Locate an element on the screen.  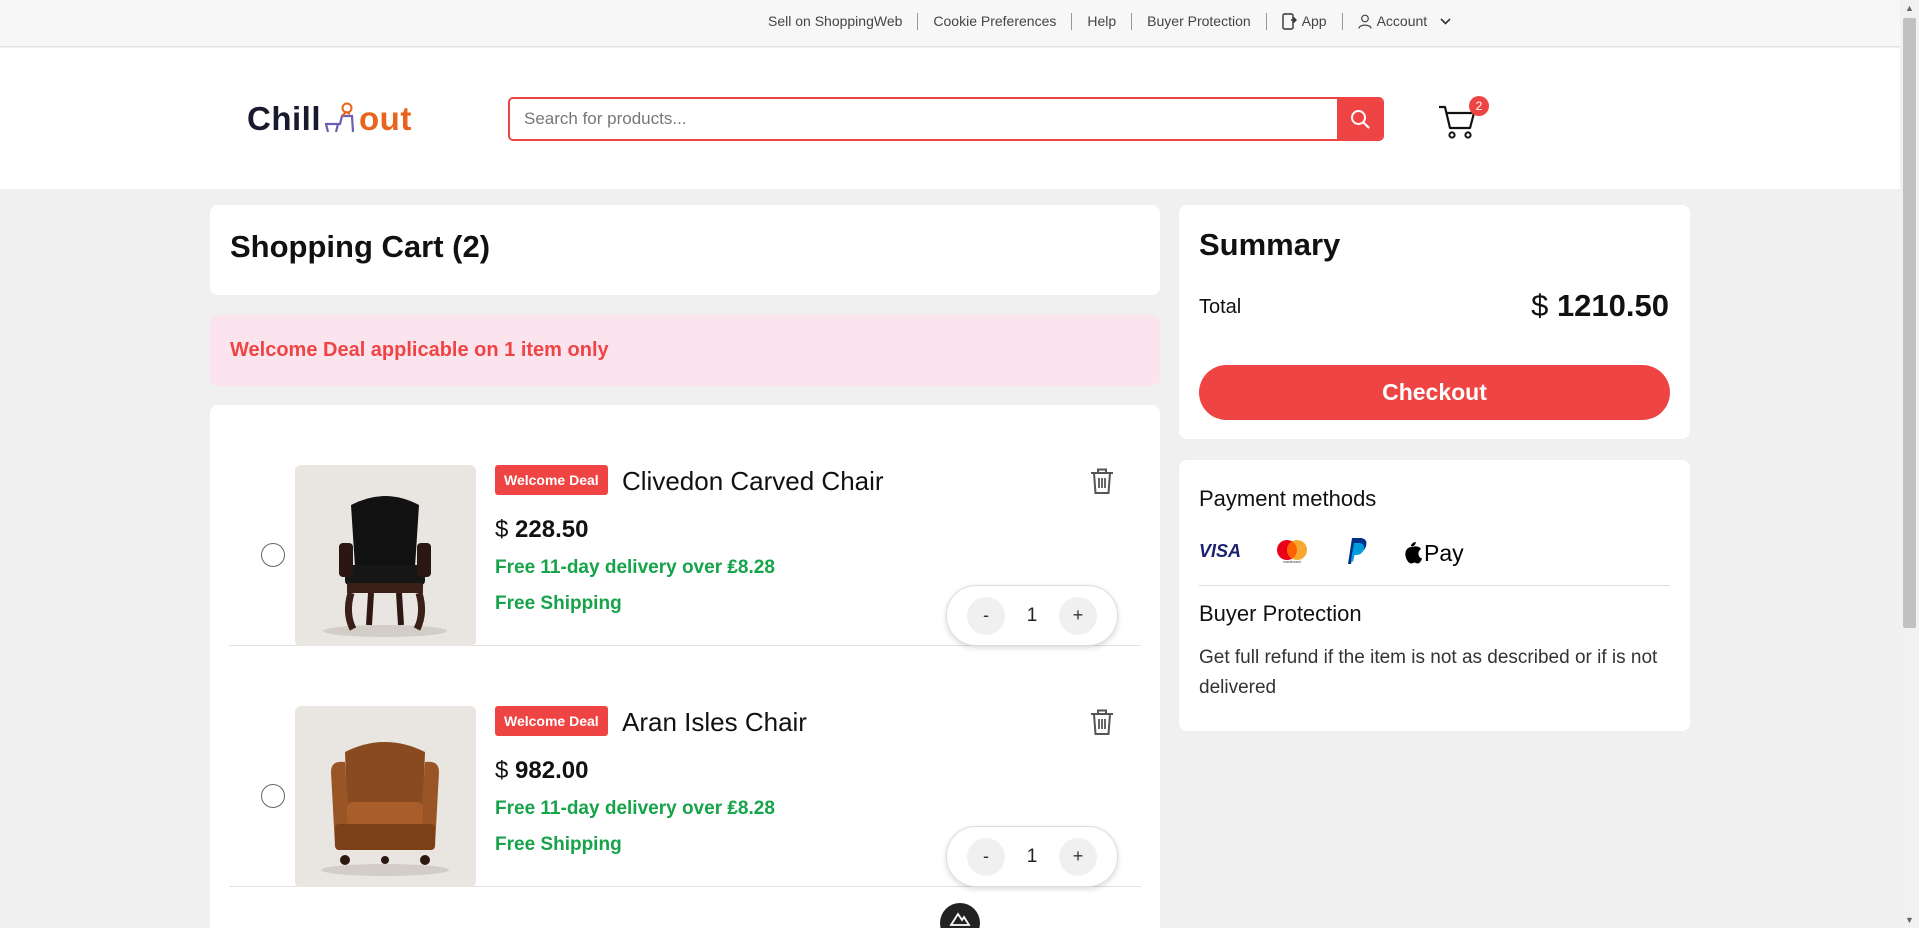
logo-chair-icon is located at coordinates (339, 117).